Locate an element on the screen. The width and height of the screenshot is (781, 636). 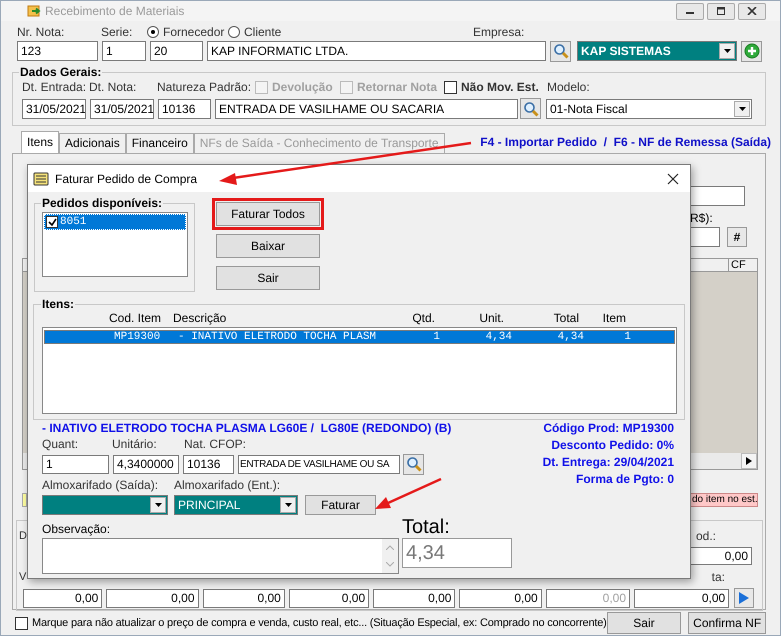
hash-button: # is located at coordinates (737, 237).